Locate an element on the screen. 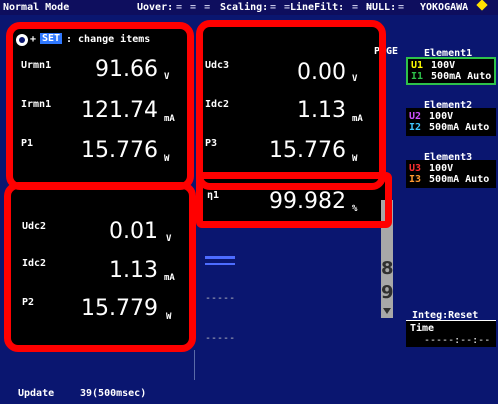  brand-logo: YOKOGAWA is located at coordinates (444, 7).